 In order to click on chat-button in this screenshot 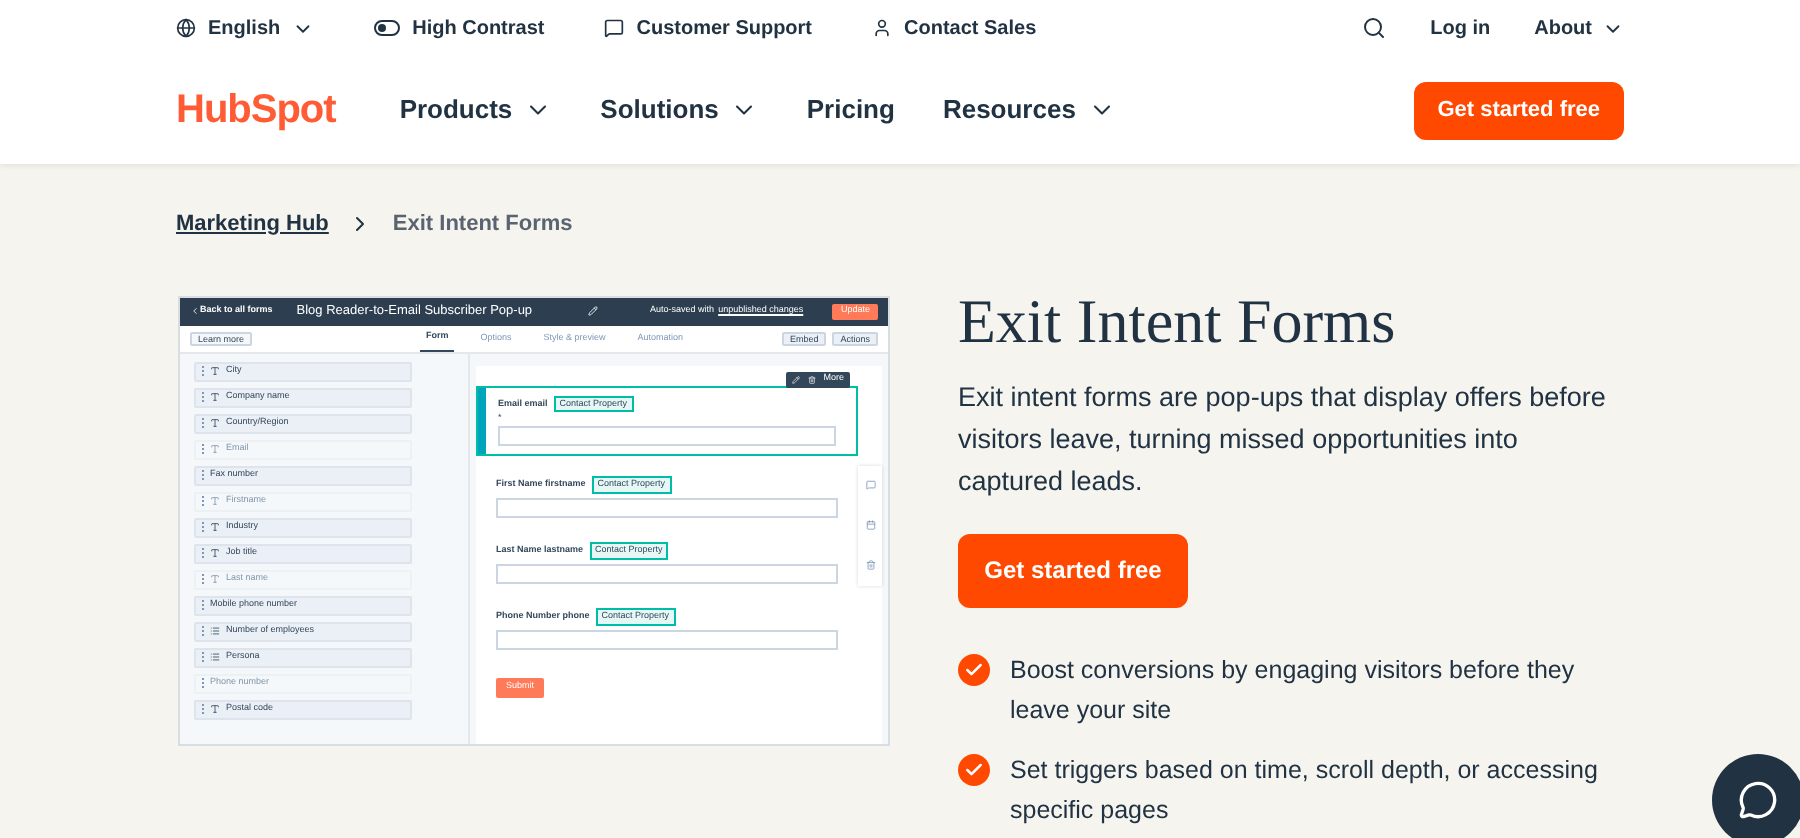, I will do `click(1756, 796)`.